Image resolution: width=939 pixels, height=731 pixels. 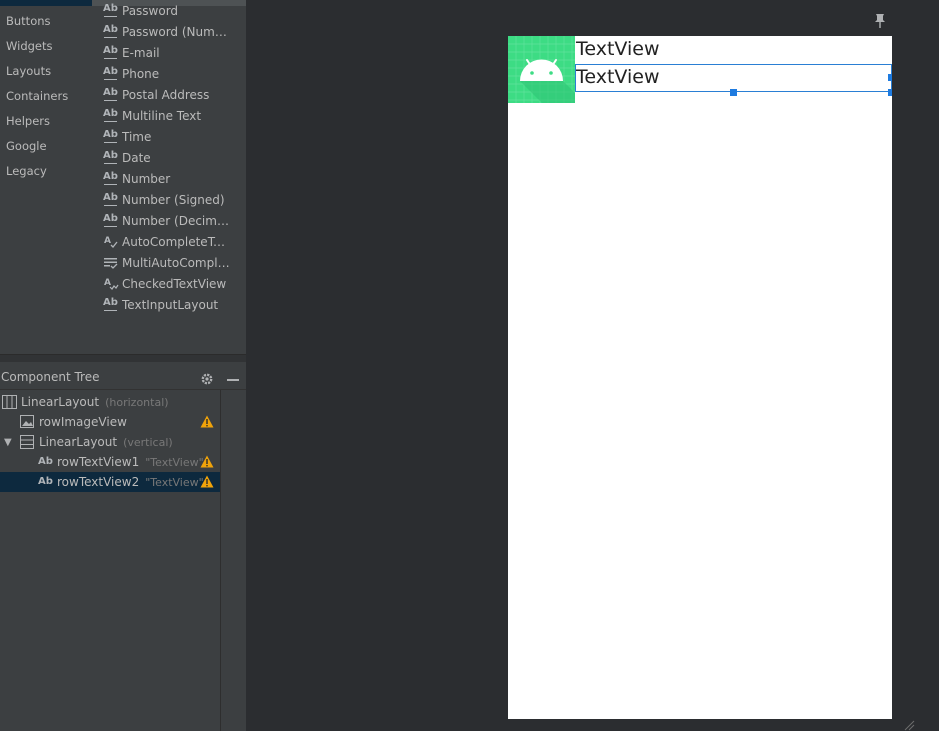 What do you see at coordinates (909, 725) in the screenshot?
I see `canvas-resize-corner-icon` at bounding box center [909, 725].